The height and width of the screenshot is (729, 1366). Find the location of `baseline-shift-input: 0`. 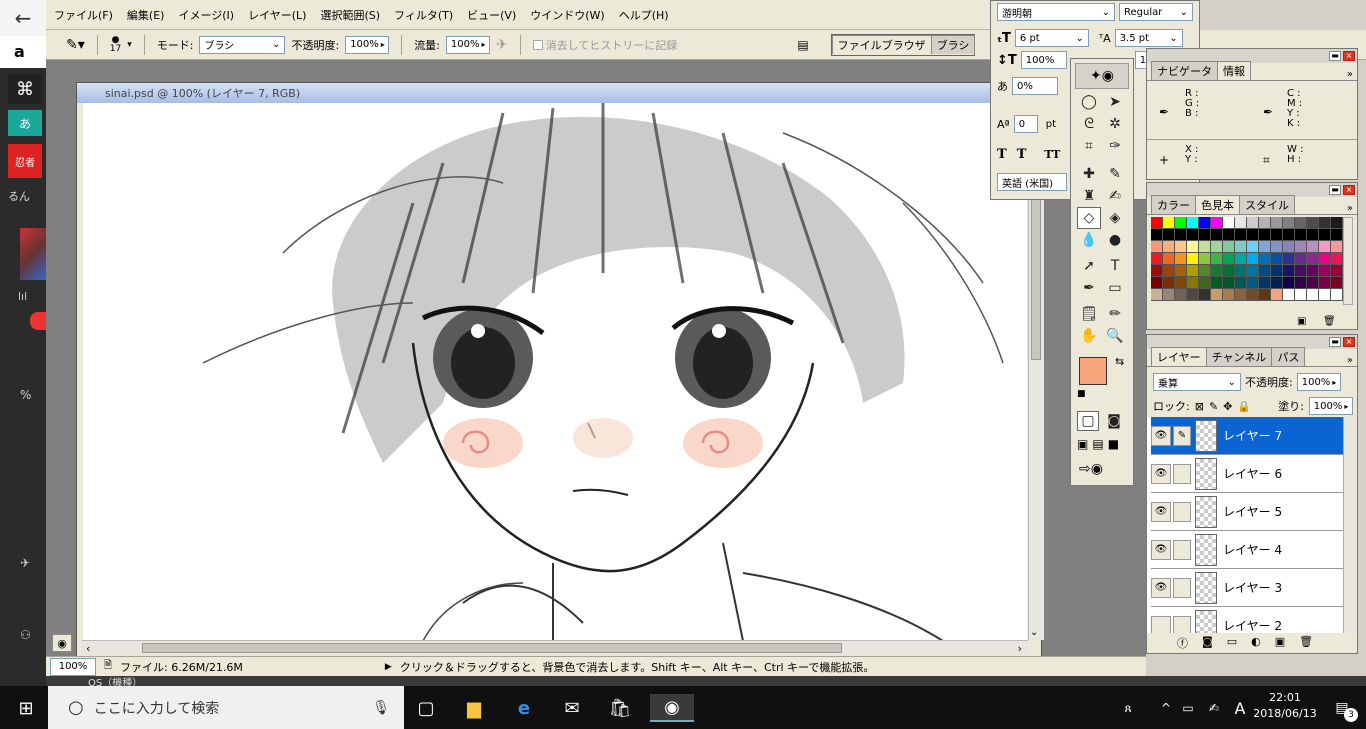

baseline-shift-input: 0 is located at coordinates (1025, 124).